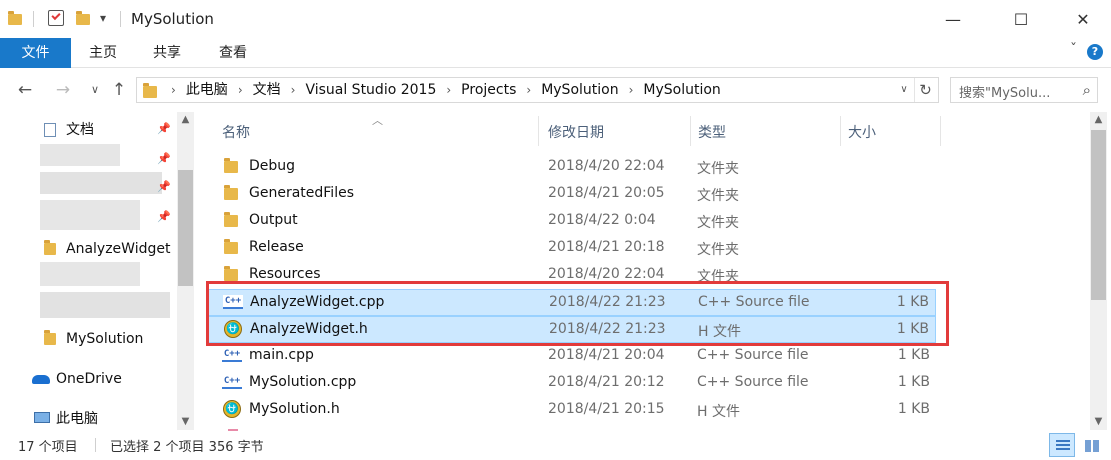 This screenshot has height=460, width=1111. I want to click on forward-button: →, so click(63, 90).